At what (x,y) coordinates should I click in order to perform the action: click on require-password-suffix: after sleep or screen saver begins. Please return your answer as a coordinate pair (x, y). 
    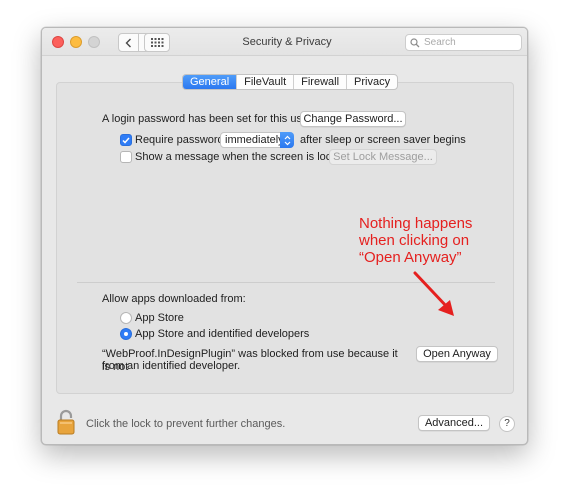
    Looking at the image, I should click on (383, 140).